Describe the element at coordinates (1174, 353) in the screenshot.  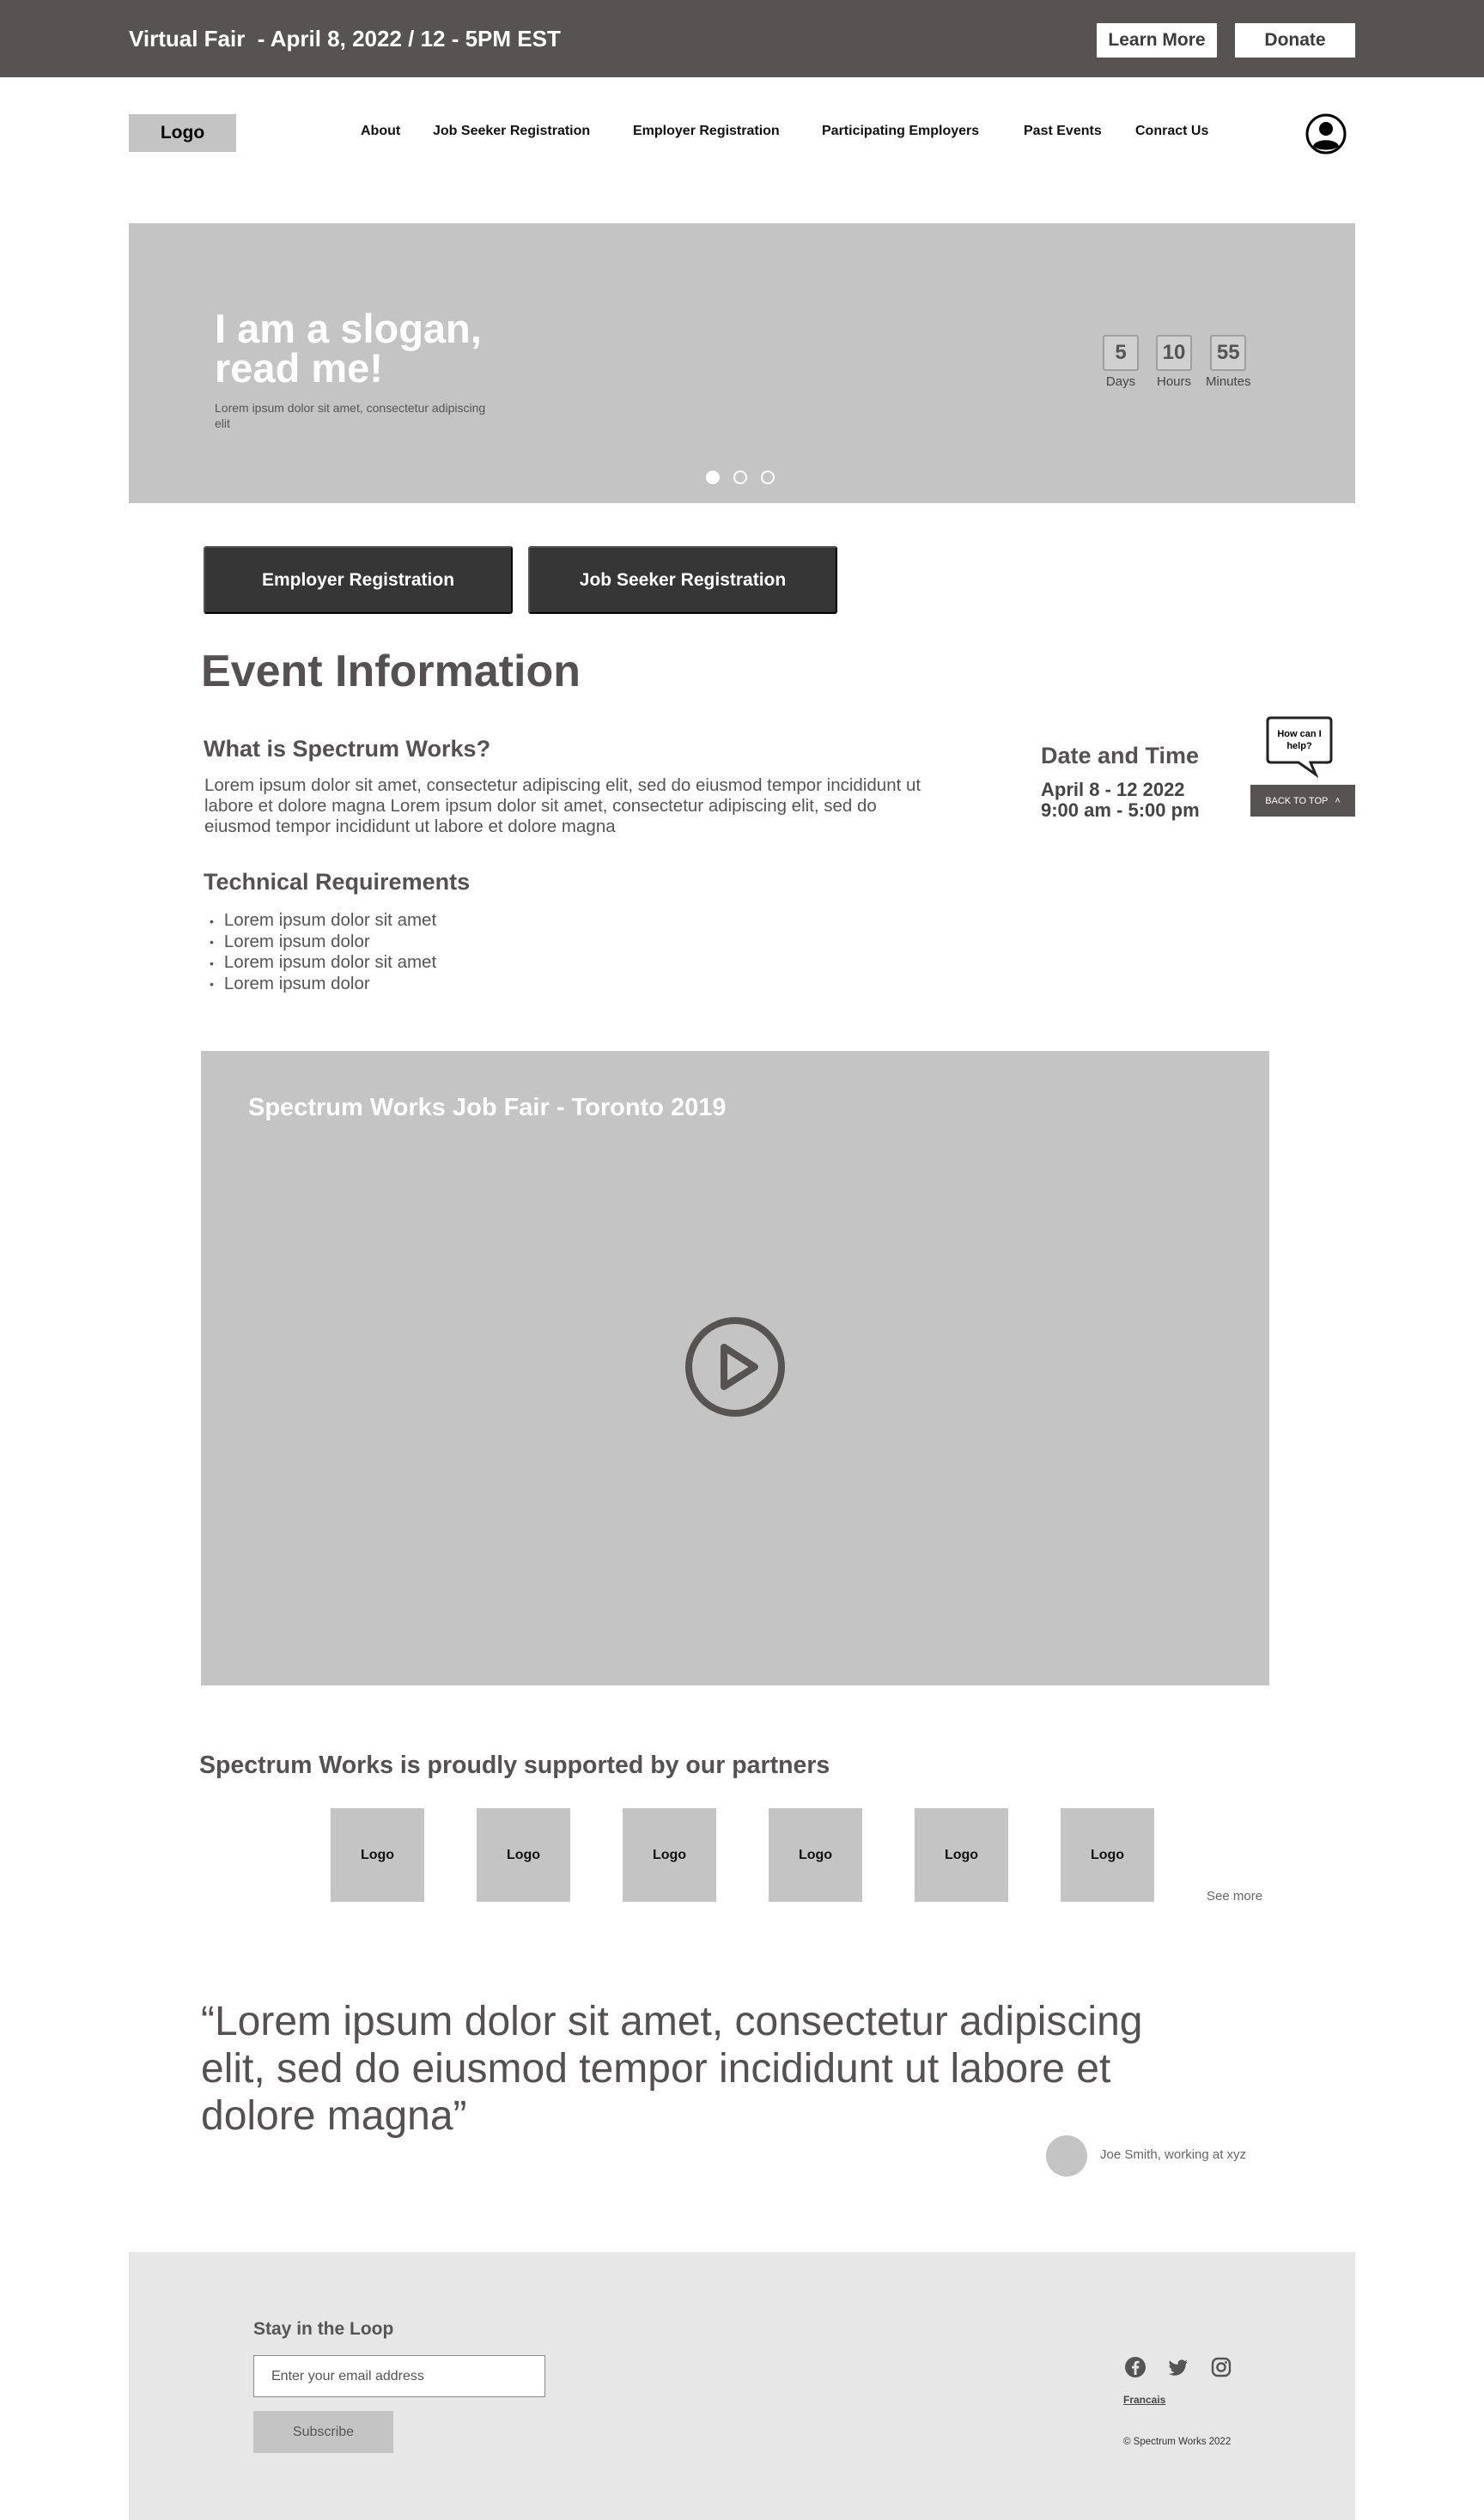
I see `countdown-hours-value: 10` at that location.